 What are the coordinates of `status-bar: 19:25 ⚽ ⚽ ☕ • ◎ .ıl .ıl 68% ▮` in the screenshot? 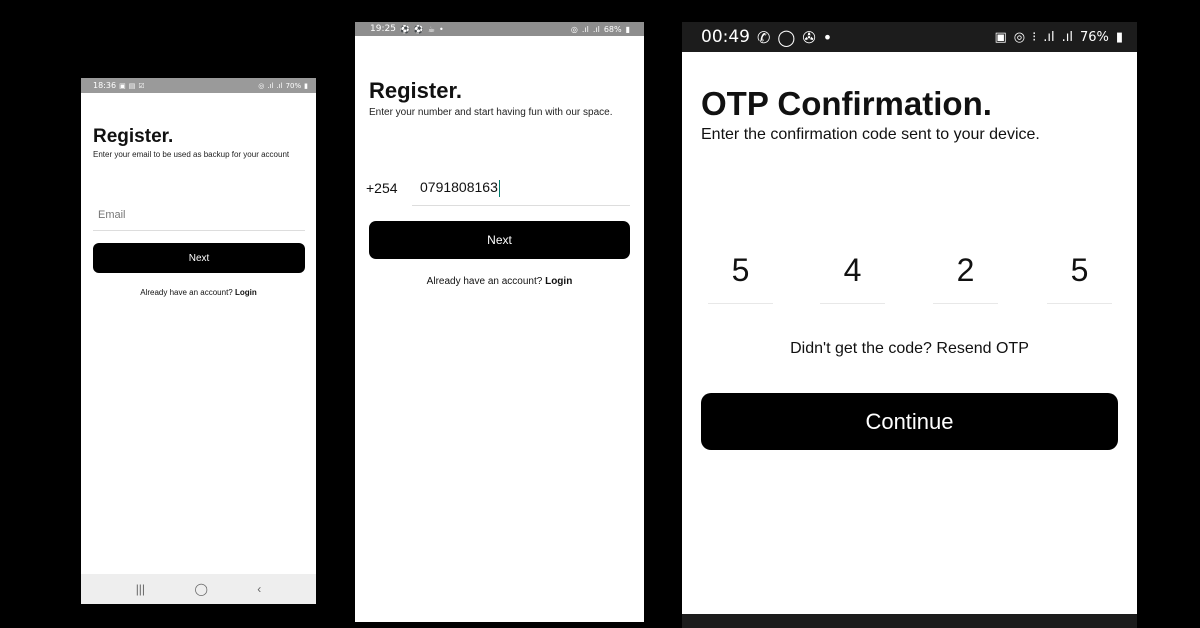 It's located at (499, 29).